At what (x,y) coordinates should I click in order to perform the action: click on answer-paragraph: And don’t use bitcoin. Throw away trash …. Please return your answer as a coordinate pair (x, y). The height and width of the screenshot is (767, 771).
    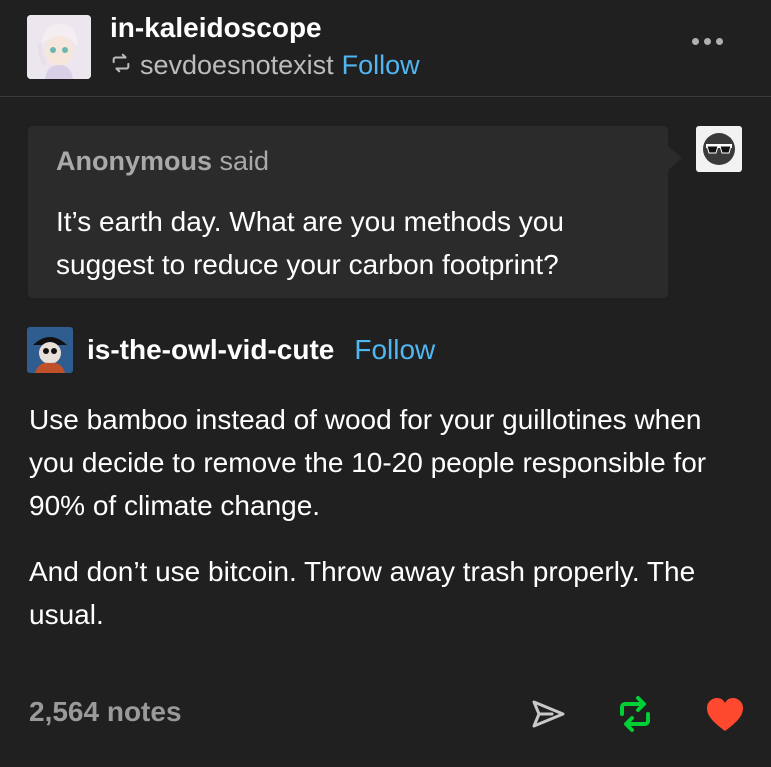
    Looking at the image, I should click on (362, 593).